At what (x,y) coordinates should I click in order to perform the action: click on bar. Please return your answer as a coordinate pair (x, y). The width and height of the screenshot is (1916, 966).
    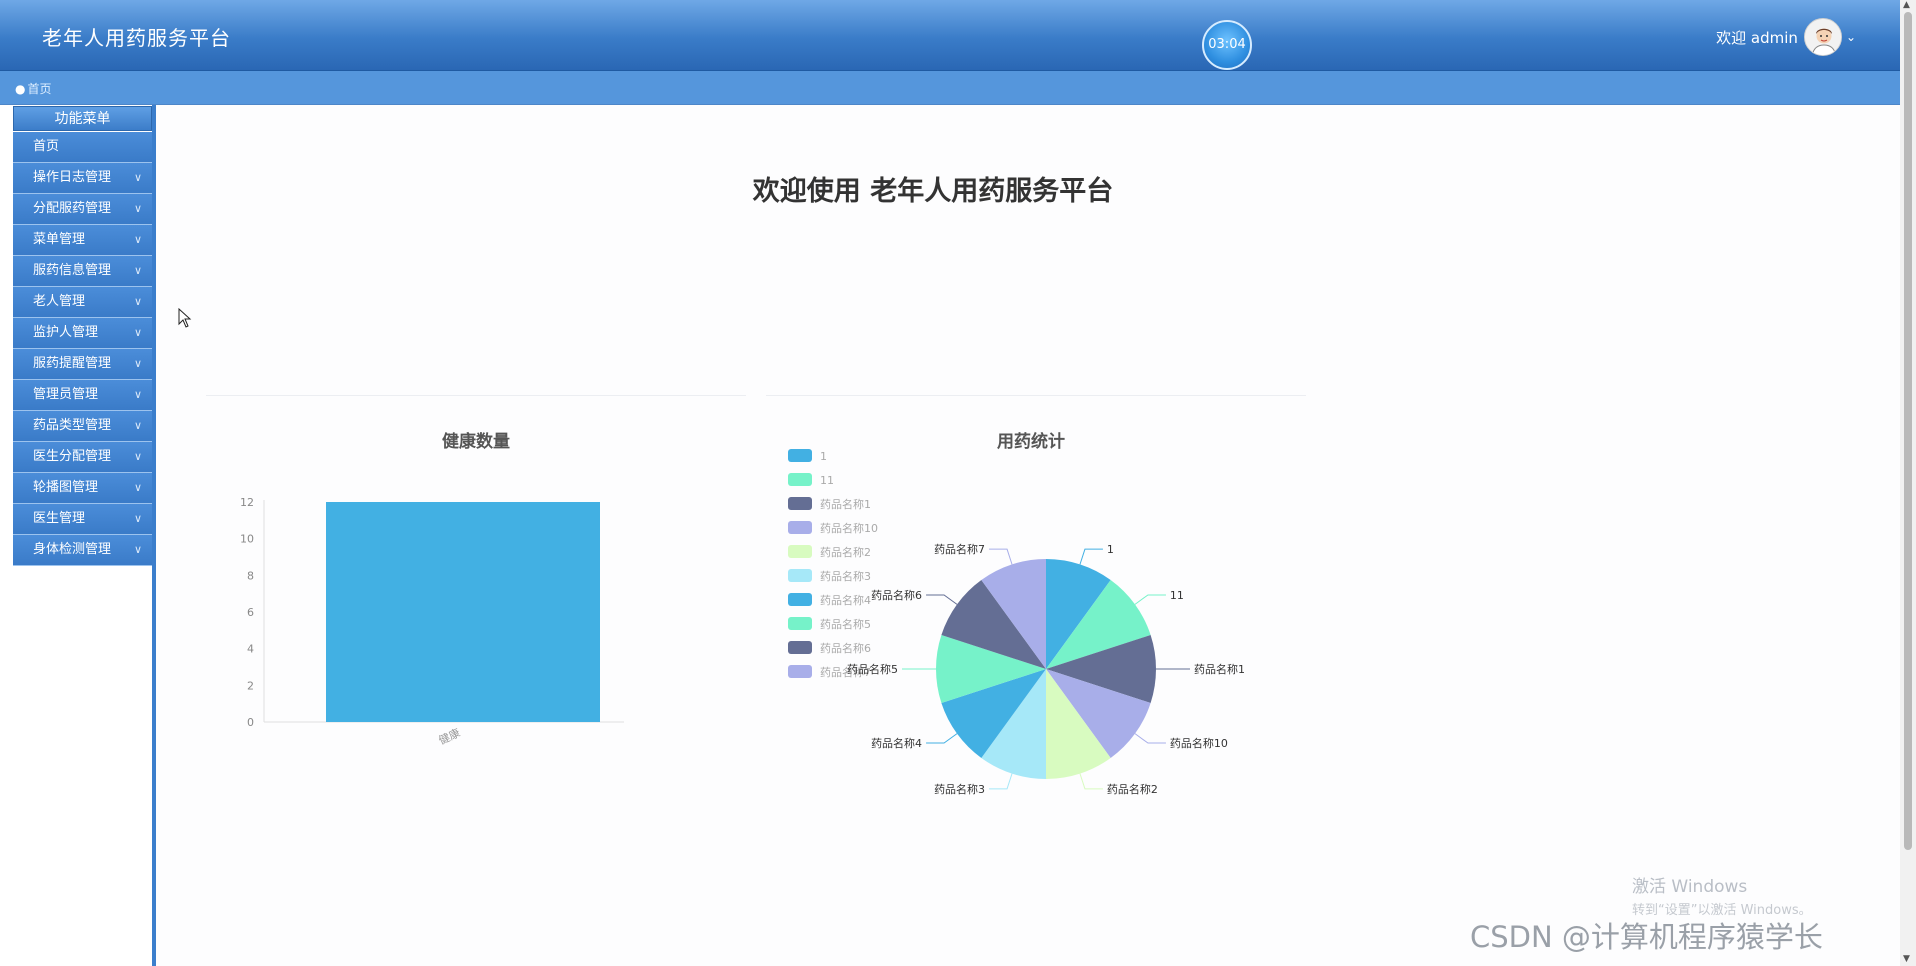
    Looking at the image, I should click on (463, 612).